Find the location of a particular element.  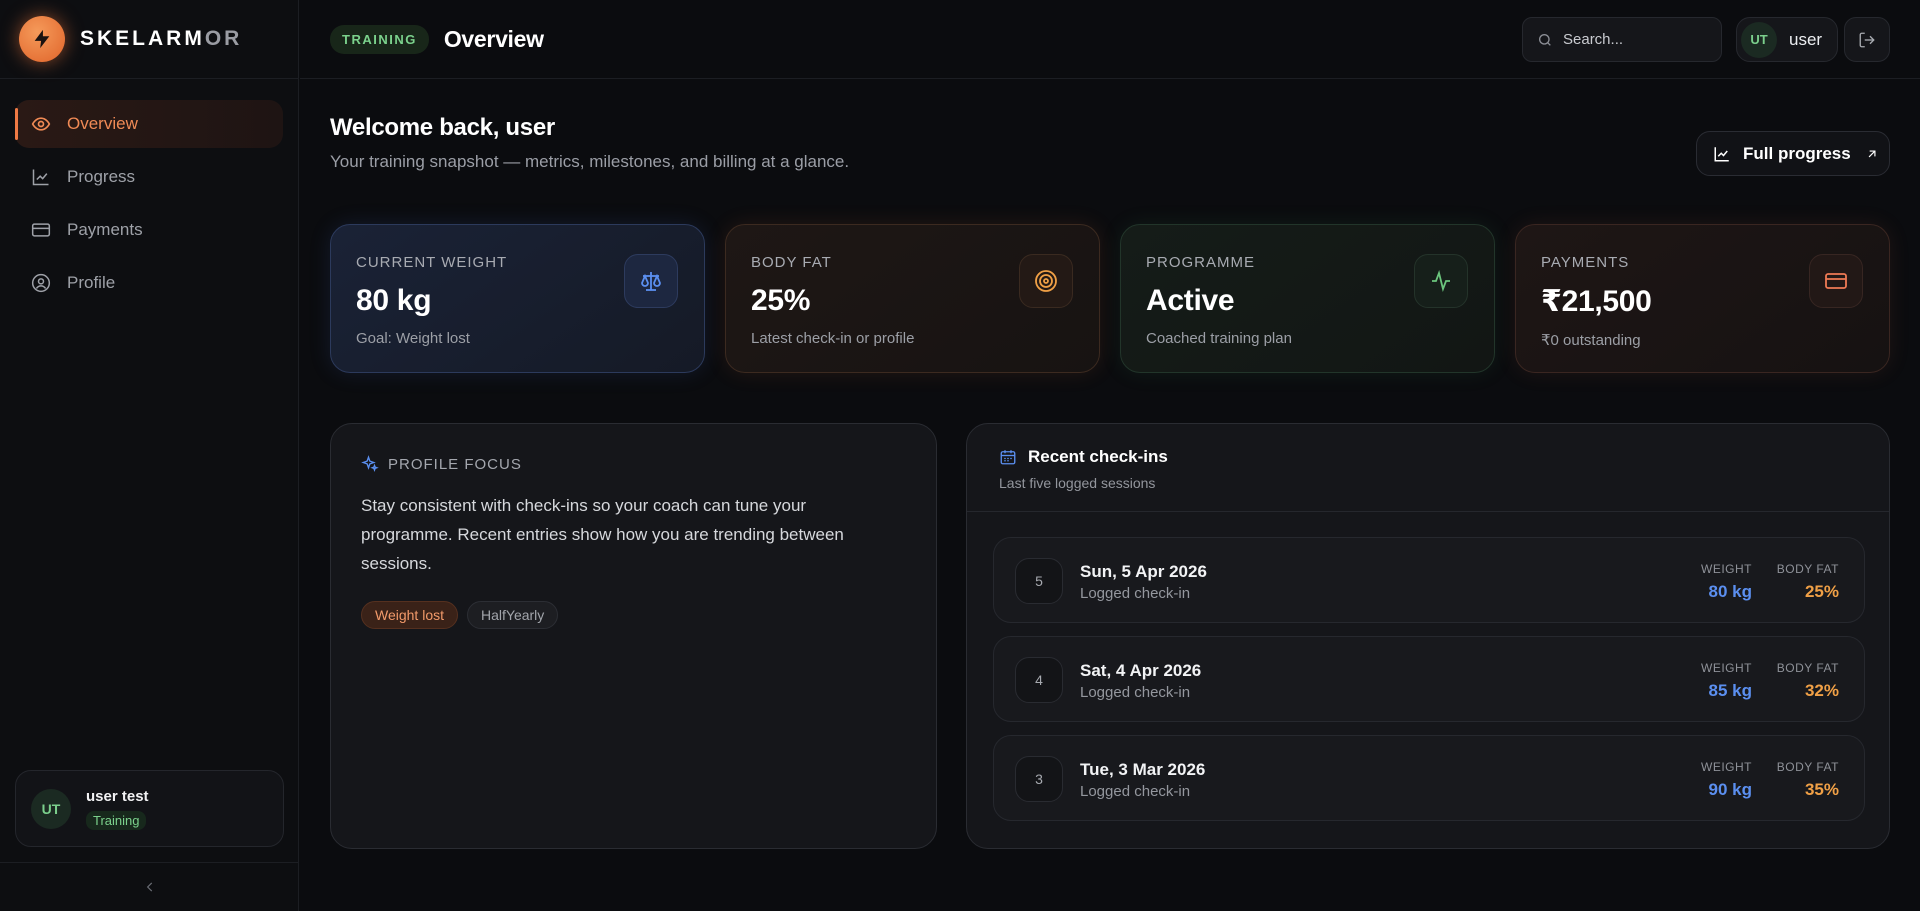

user-circle-icon is located at coordinates (41, 283).